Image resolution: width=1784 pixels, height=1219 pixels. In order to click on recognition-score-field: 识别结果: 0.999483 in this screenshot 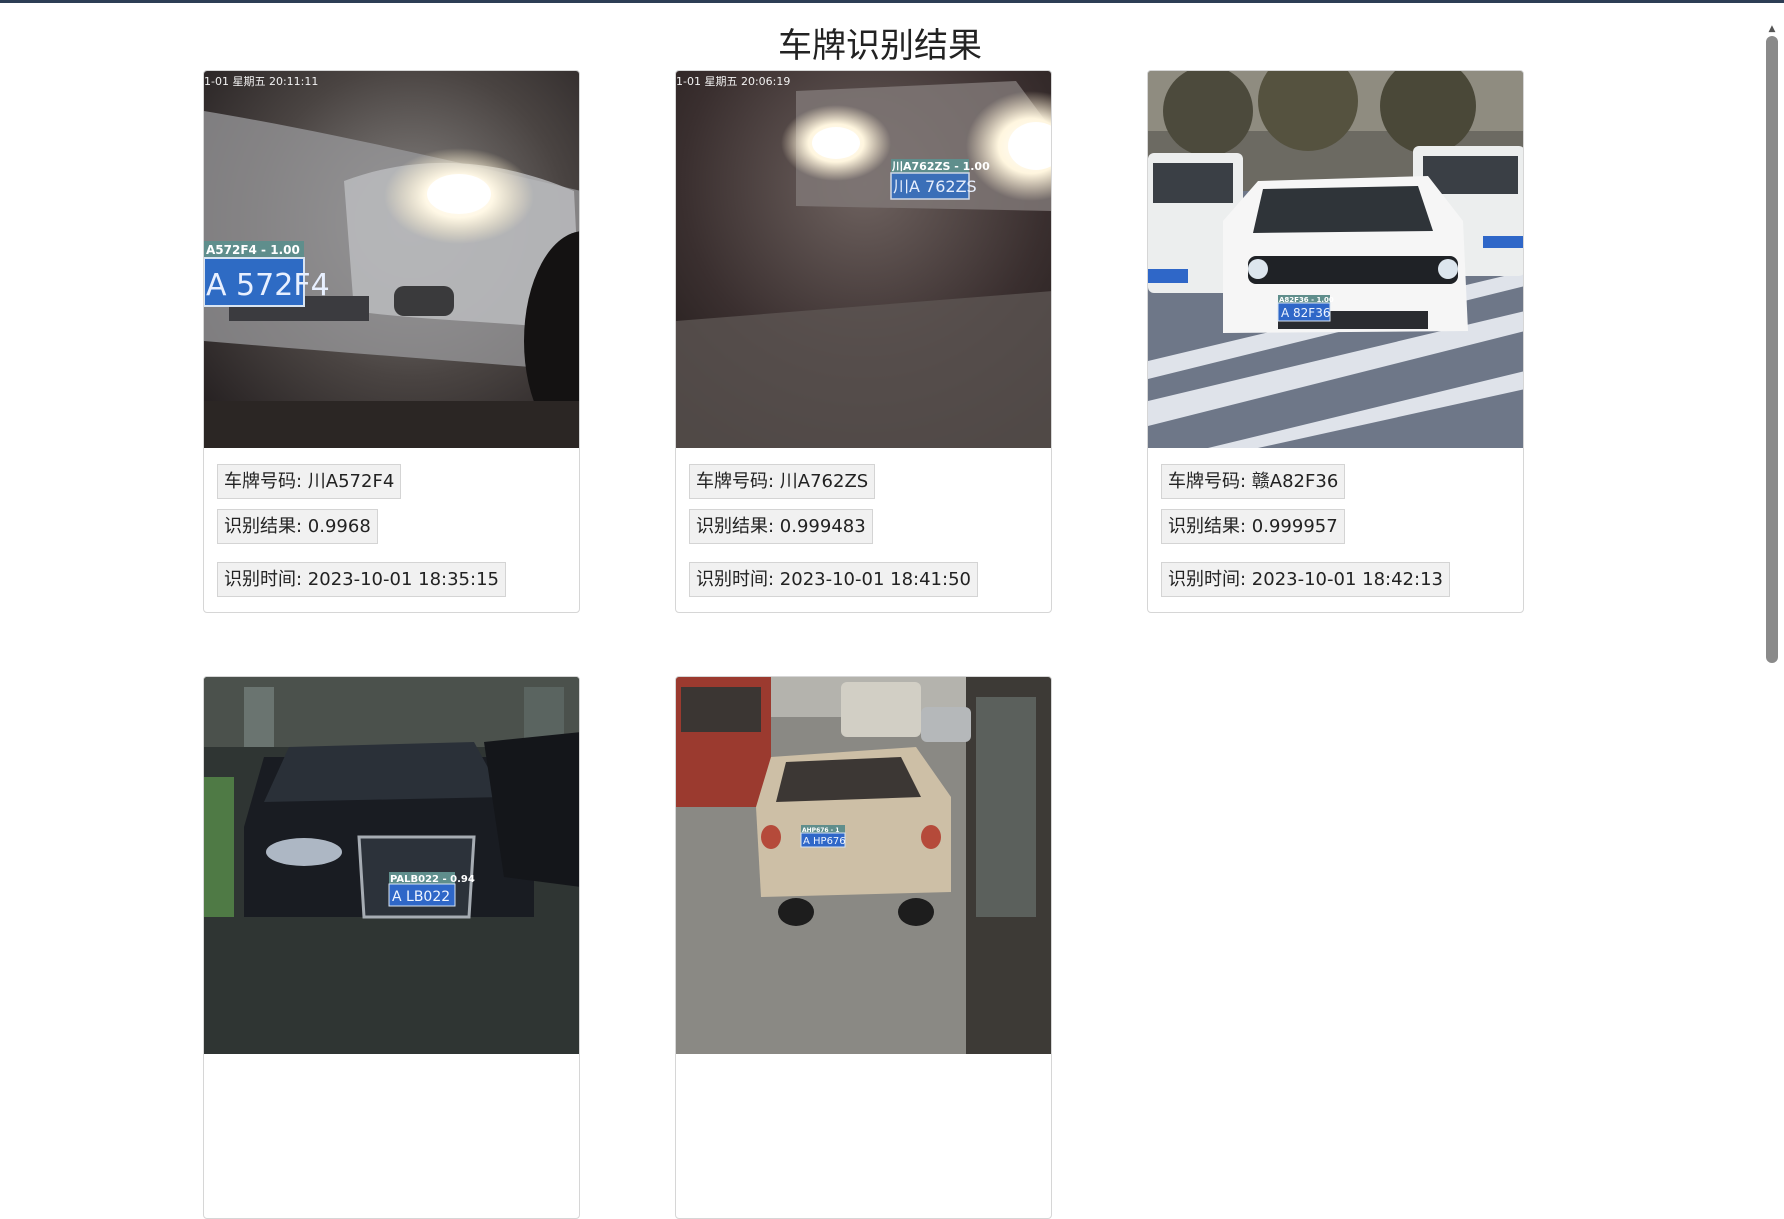, I will do `click(781, 526)`.